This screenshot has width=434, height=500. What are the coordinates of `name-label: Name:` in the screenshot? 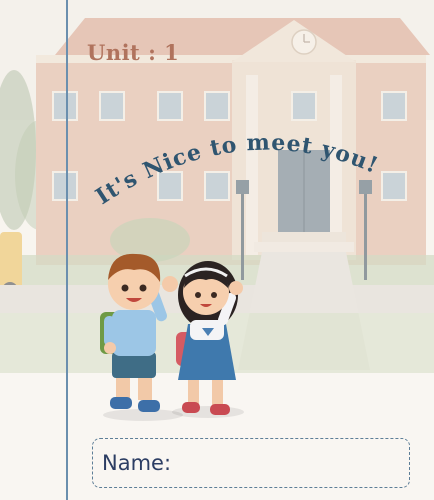 It's located at (137, 463).